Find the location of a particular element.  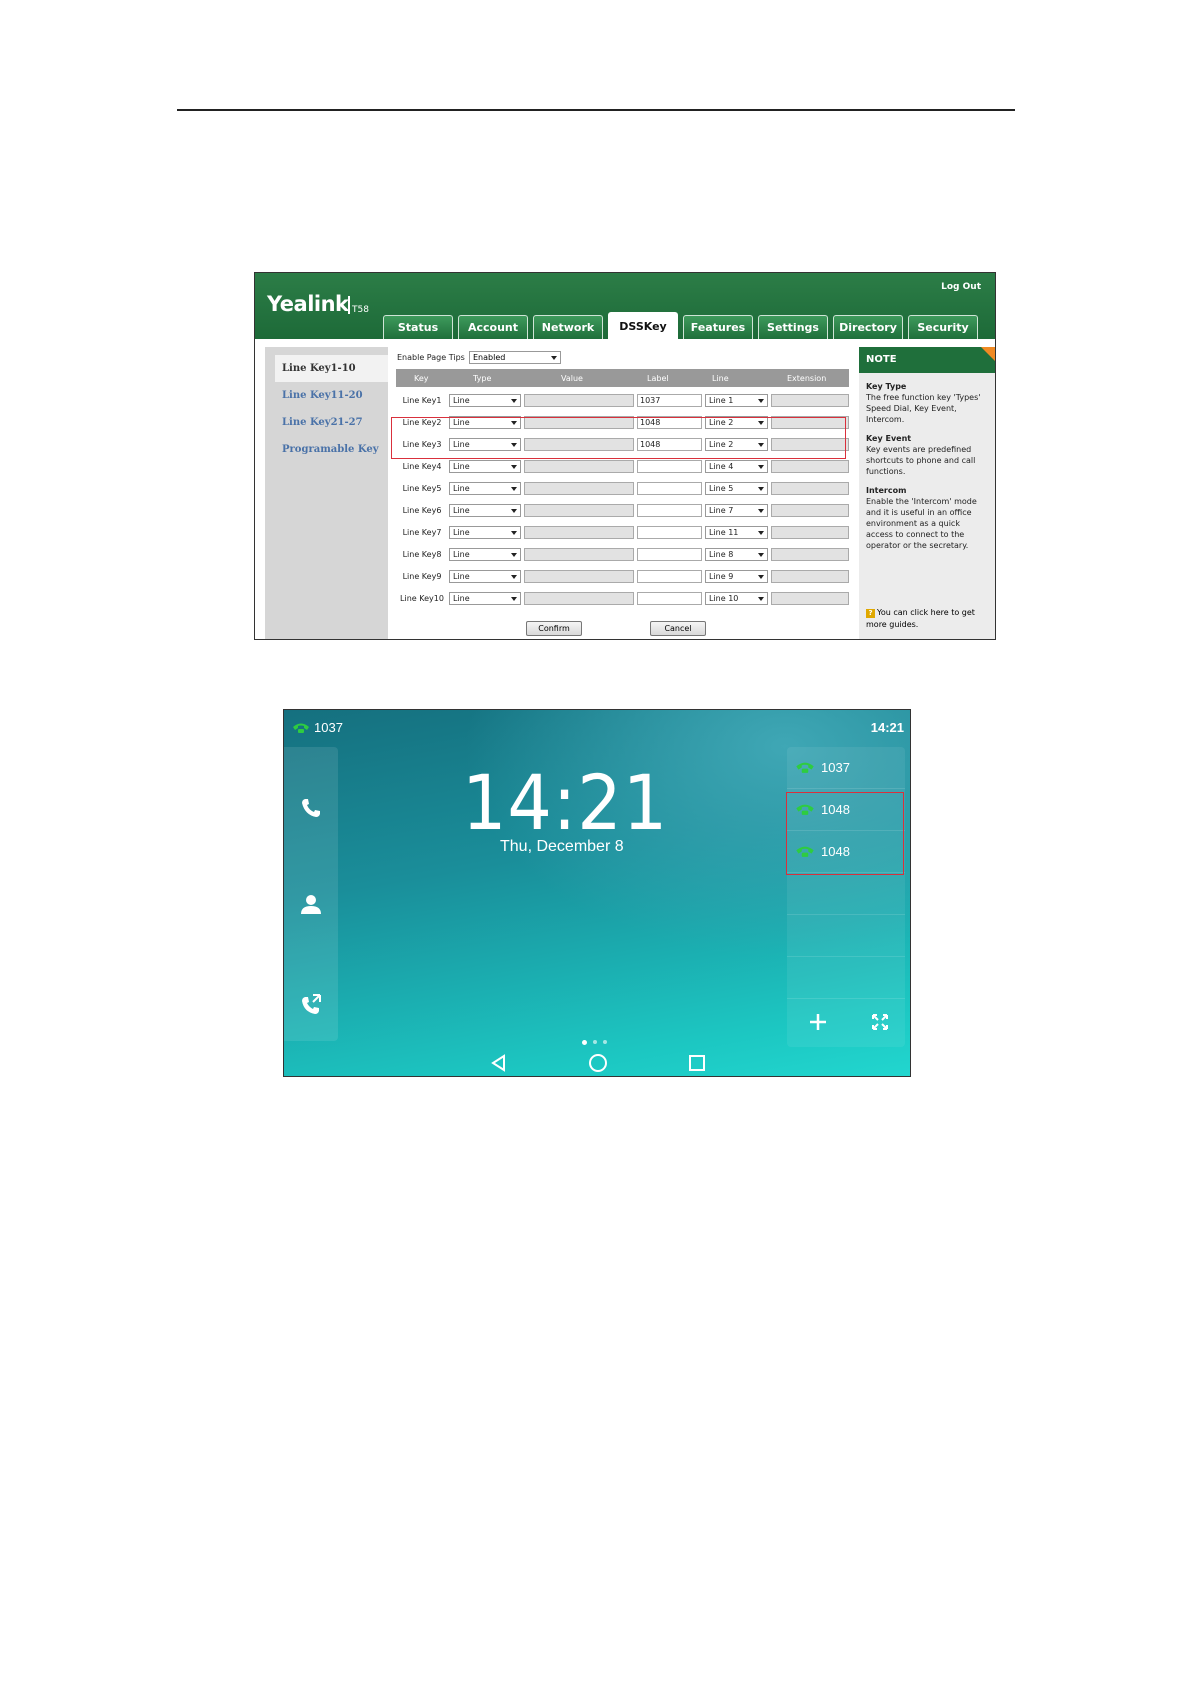

contacts-icon is located at coordinates (311, 904).